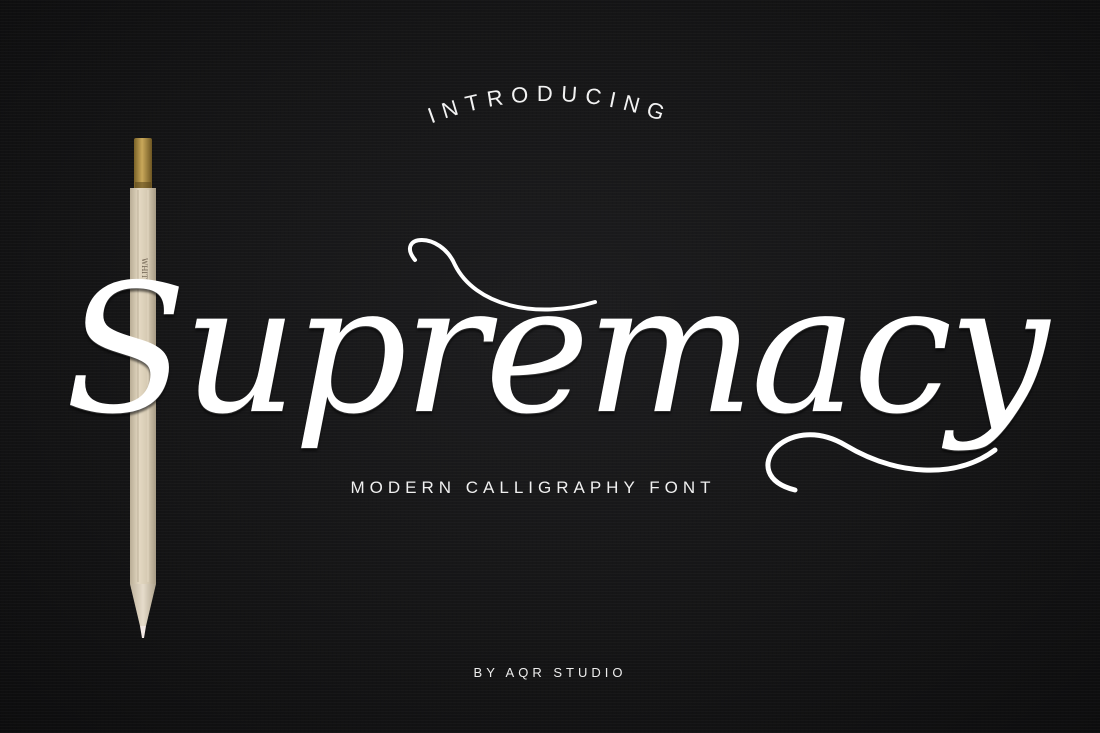 Image resolution: width=1100 pixels, height=733 pixels. I want to click on font-subtitle: MODERN CALLIGRAPHY FONT, so click(533, 487).